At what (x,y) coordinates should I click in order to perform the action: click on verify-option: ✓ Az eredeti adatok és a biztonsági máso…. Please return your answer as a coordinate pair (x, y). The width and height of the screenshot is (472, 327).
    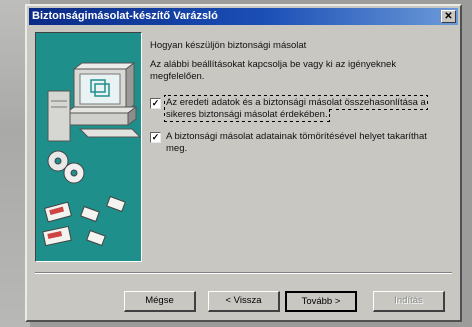
    Looking at the image, I should click on (300, 108).